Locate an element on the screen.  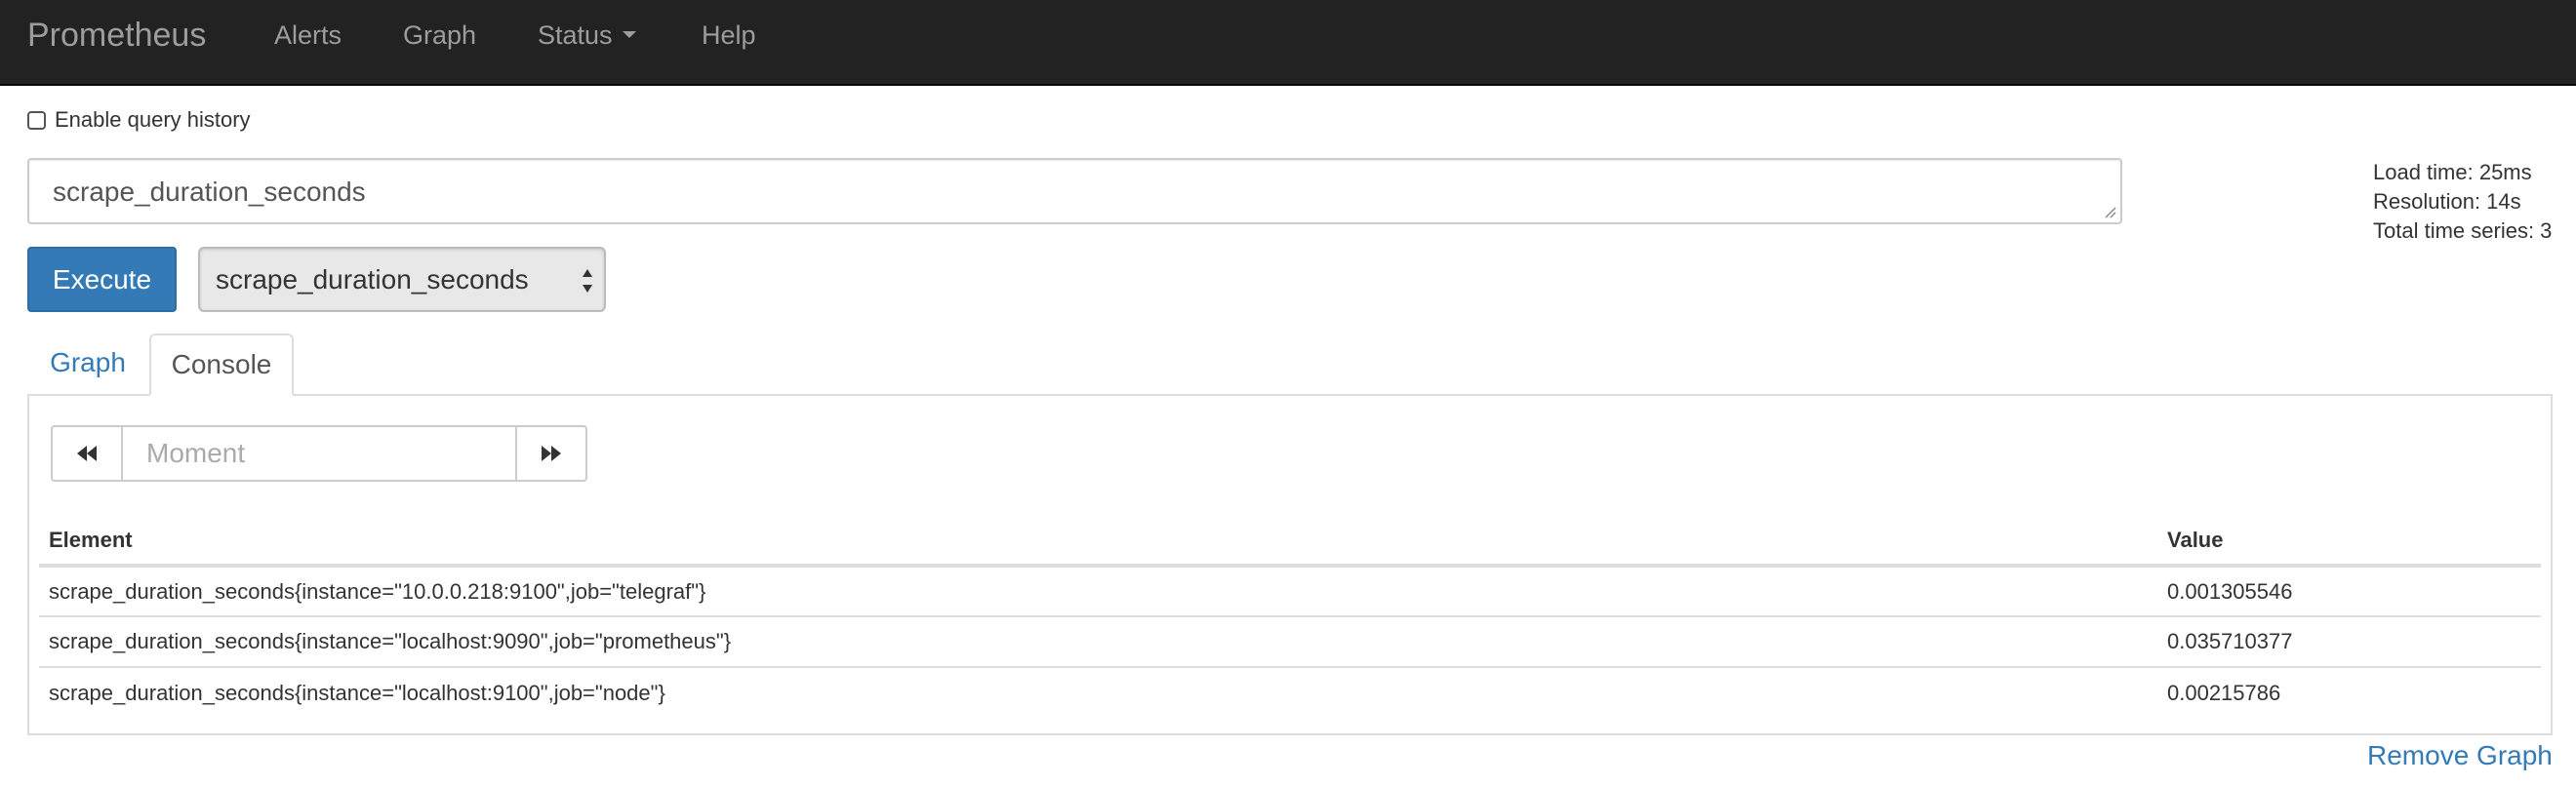
nav-status-dropdown: Status is located at coordinates (587, 35).